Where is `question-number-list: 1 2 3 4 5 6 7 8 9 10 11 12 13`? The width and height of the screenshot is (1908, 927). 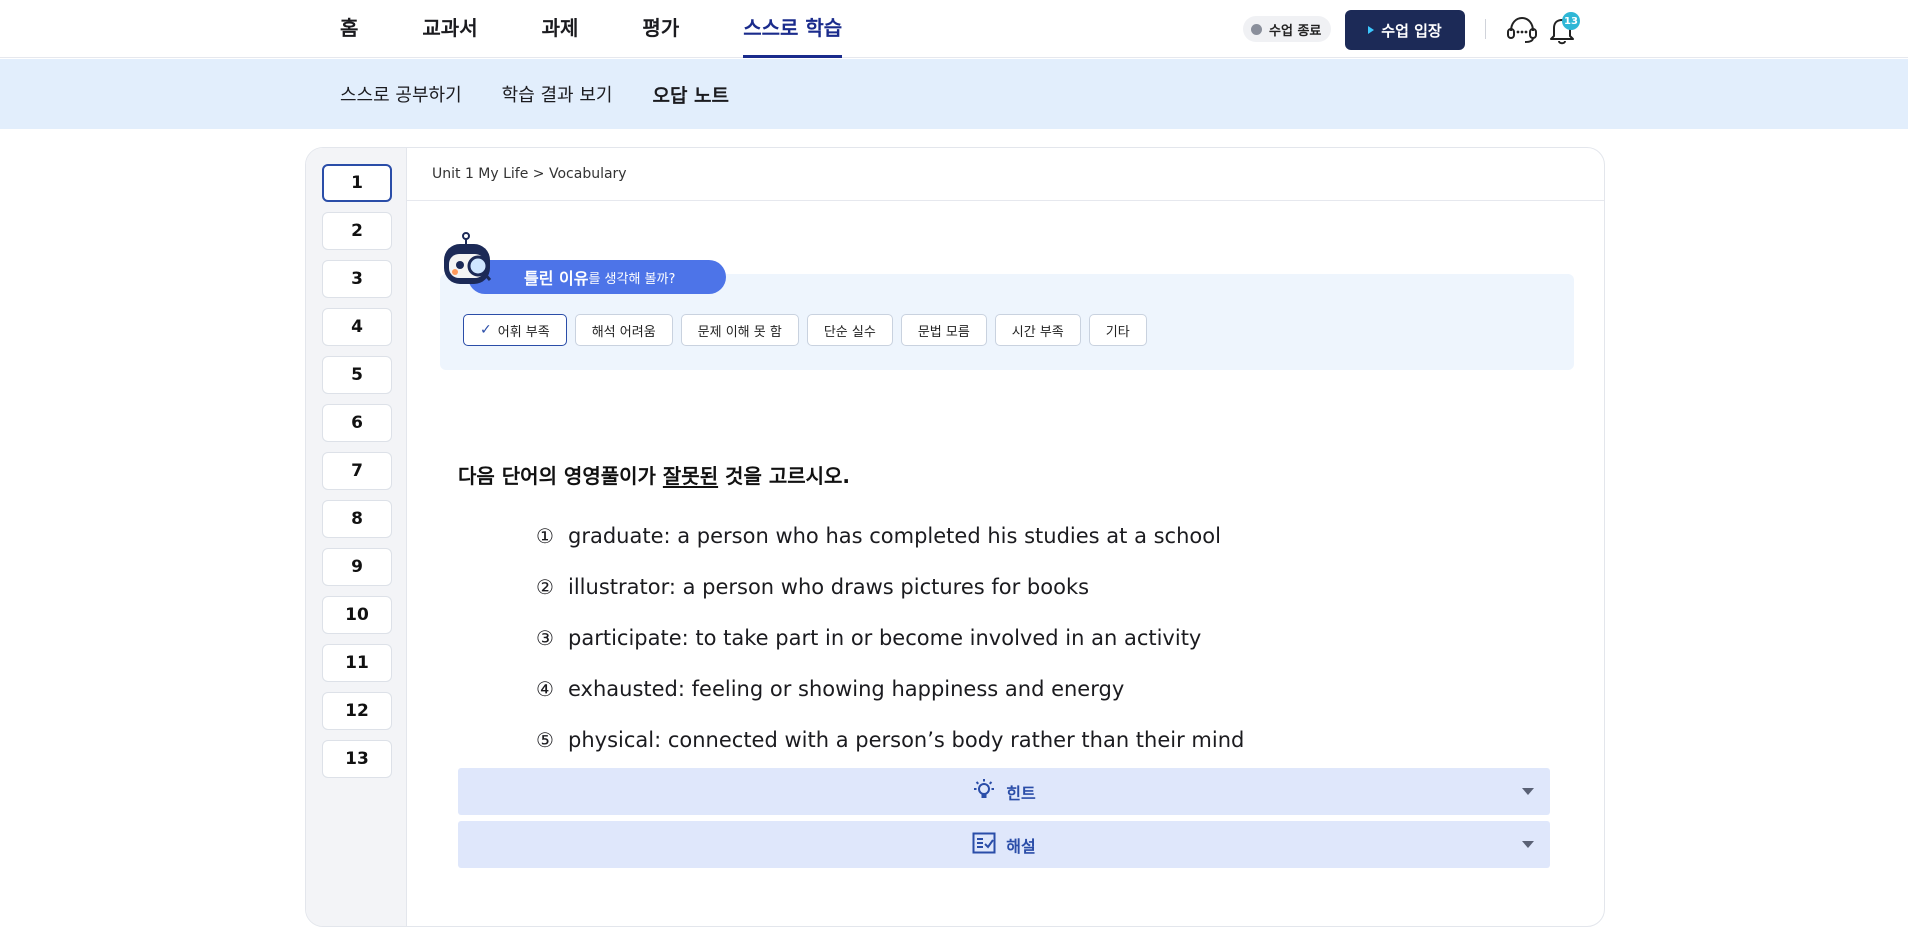
question-number-list: 1 2 3 4 5 6 7 8 9 10 11 12 13 is located at coordinates (356, 537).